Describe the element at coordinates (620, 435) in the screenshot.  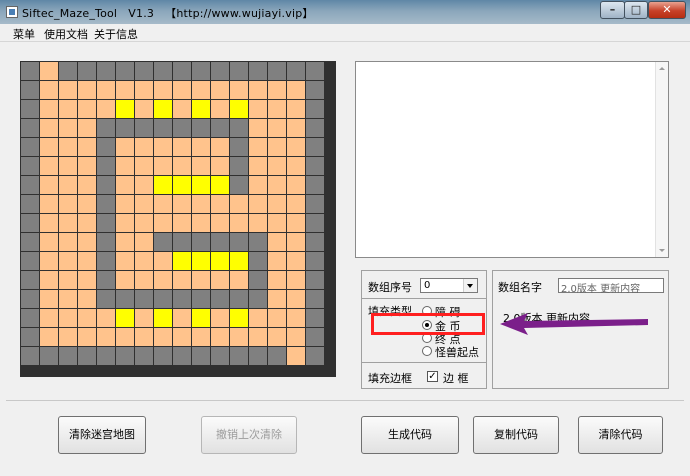
I see `clear-code-button: 清除代码` at that location.